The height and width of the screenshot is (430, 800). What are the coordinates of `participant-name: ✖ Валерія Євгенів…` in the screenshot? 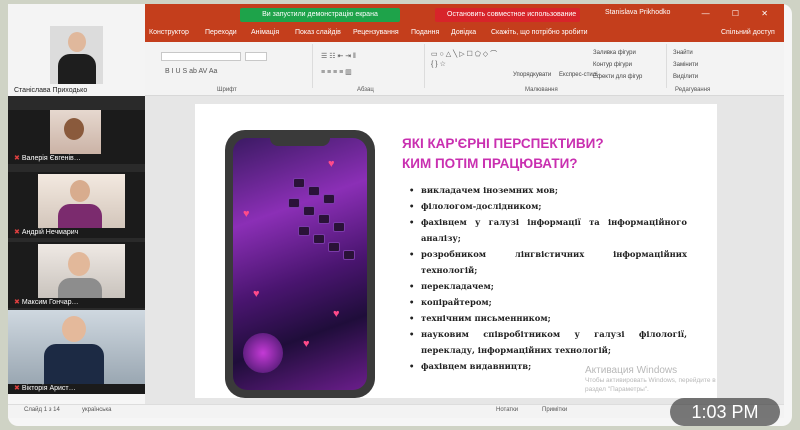 It's located at (47, 158).